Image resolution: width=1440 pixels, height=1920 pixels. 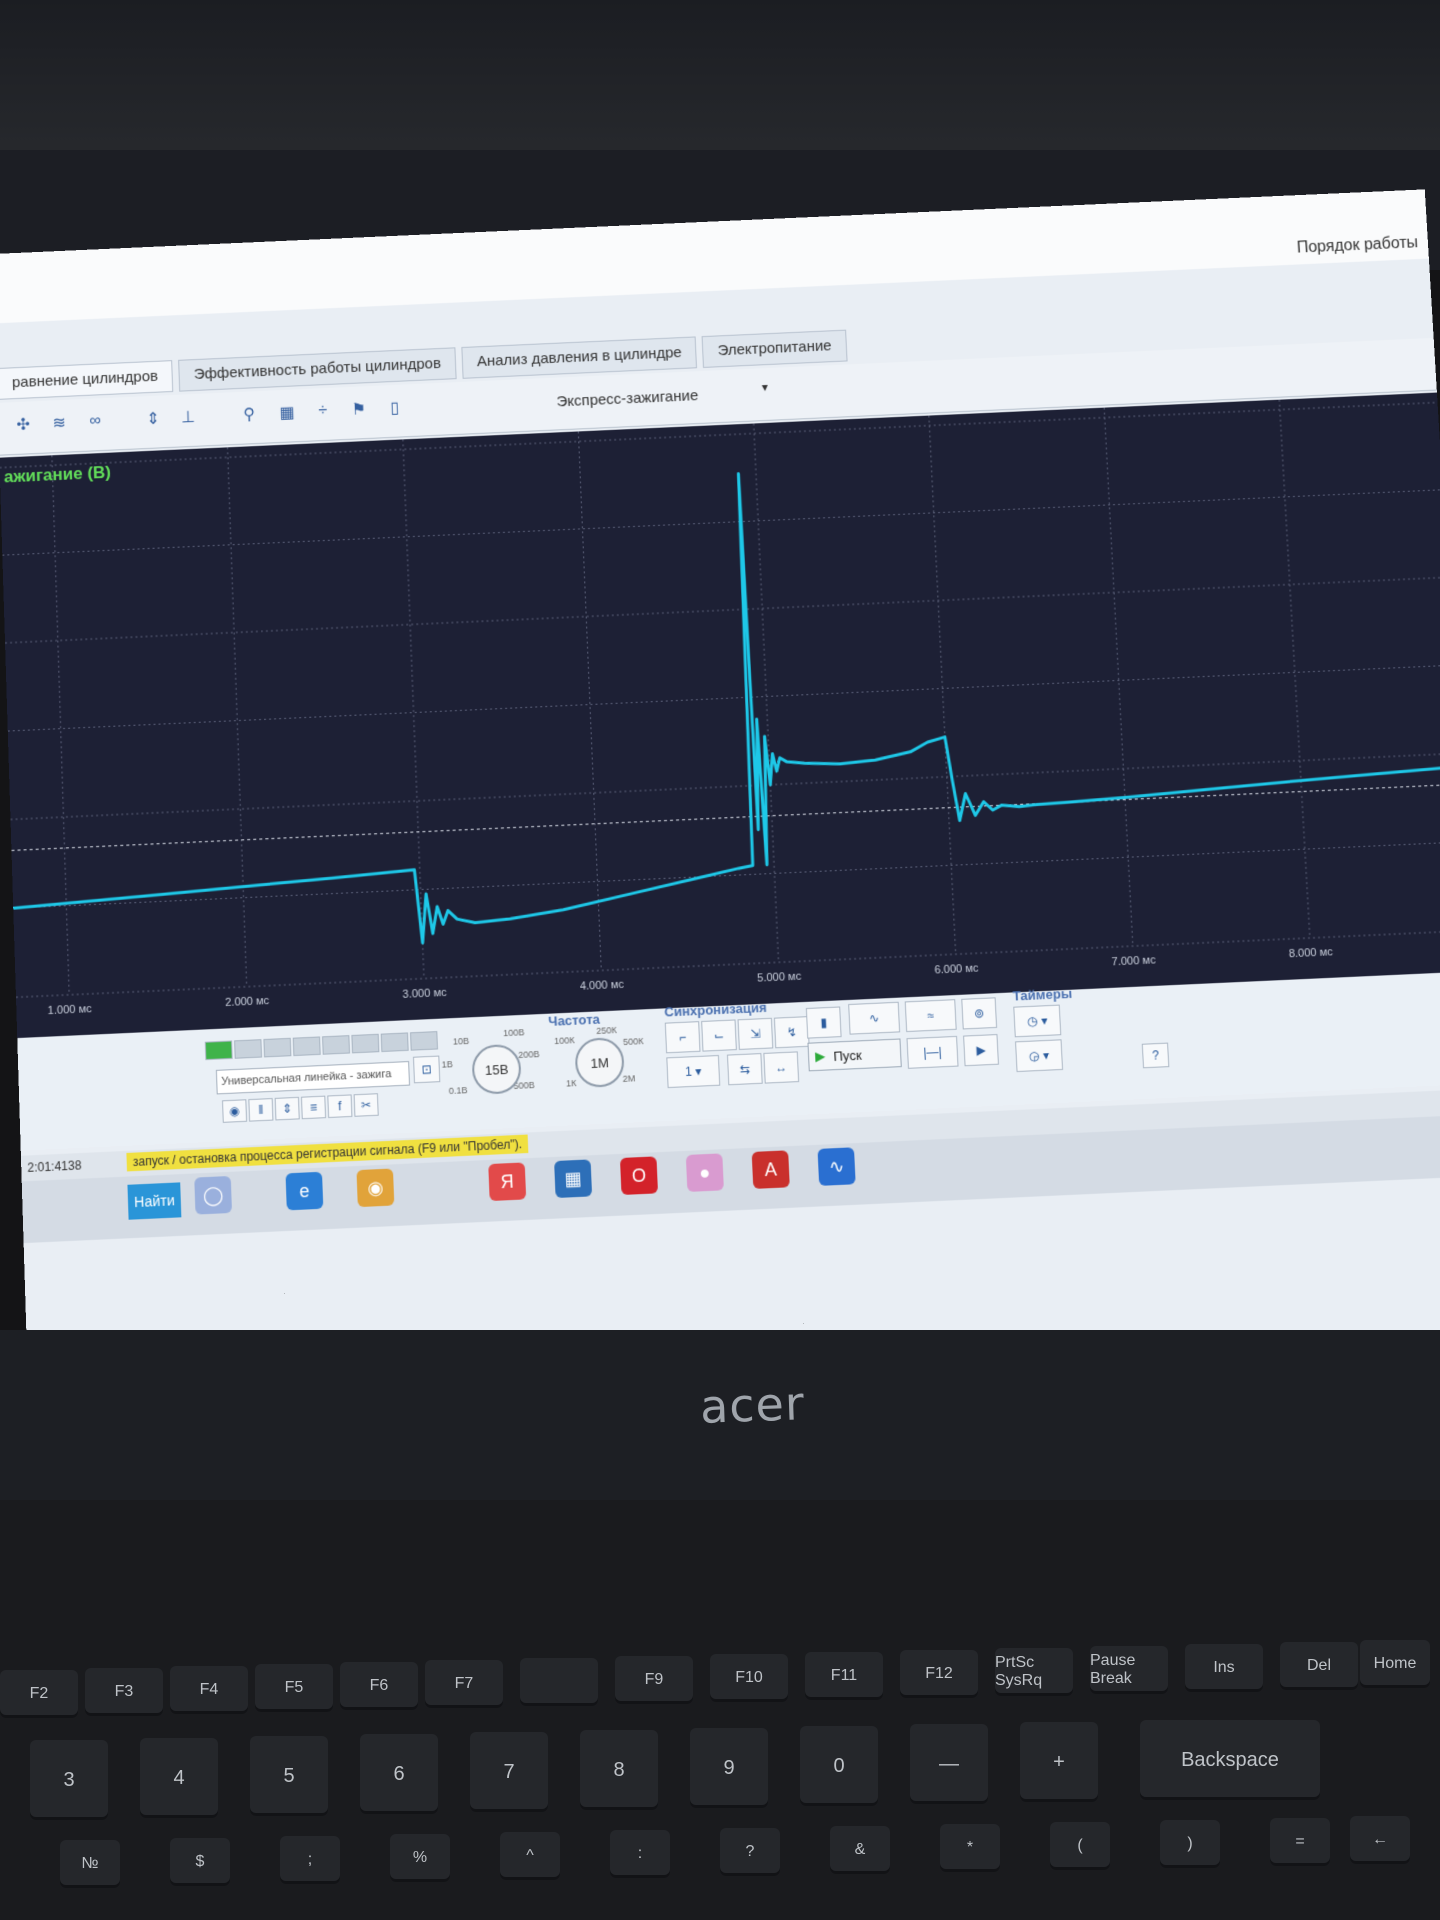 What do you see at coordinates (771, 1169) in the screenshot?
I see `pdf-icon: A` at bounding box center [771, 1169].